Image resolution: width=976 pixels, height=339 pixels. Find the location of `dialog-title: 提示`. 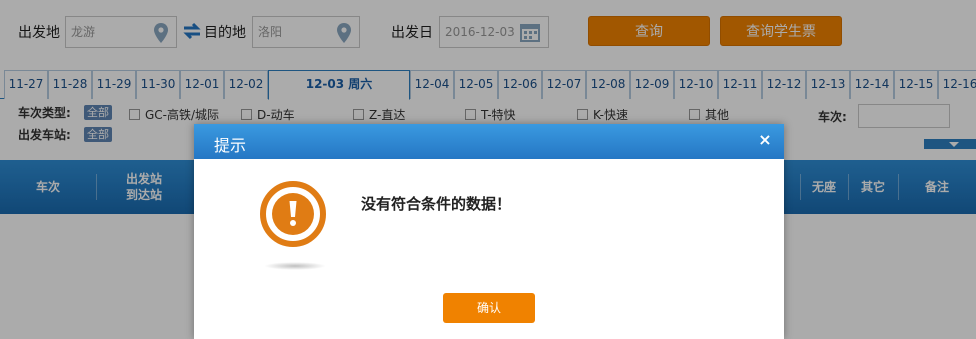

dialog-title: 提示 is located at coordinates (230, 145).